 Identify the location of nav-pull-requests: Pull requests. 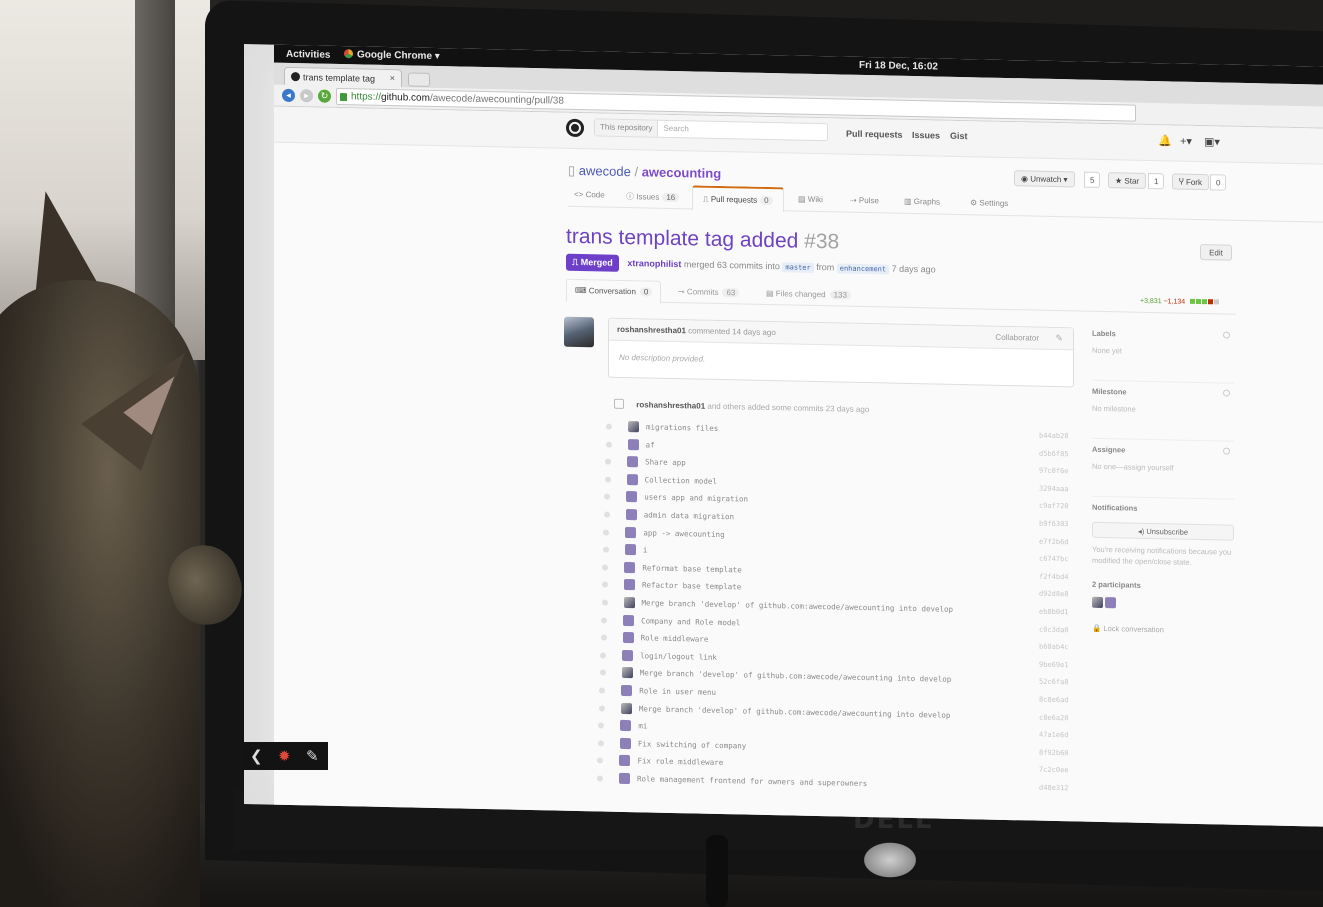
(874, 134).